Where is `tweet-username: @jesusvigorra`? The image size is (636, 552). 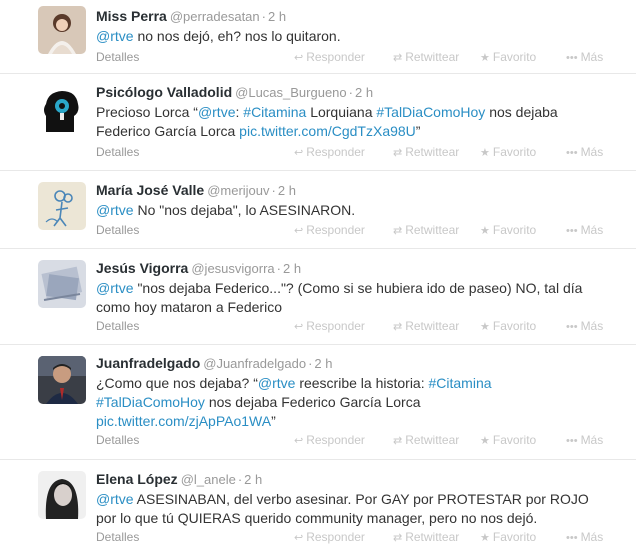 tweet-username: @jesusvigorra is located at coordinates (232, 268).